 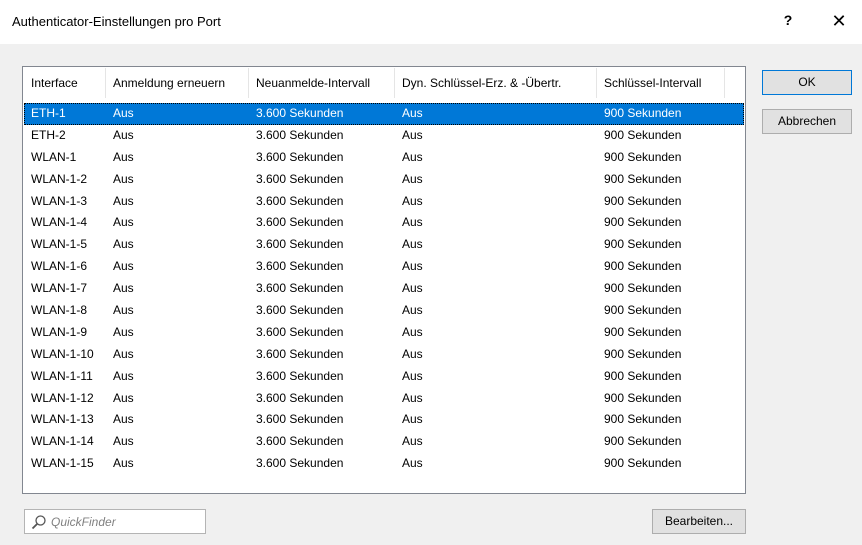 What do you see at coordinates (431, 22) in the screenshot?
I see `title-bar: Authenticator-Einstellungen pro Port ? ✕` at bounding box center [431, 22].